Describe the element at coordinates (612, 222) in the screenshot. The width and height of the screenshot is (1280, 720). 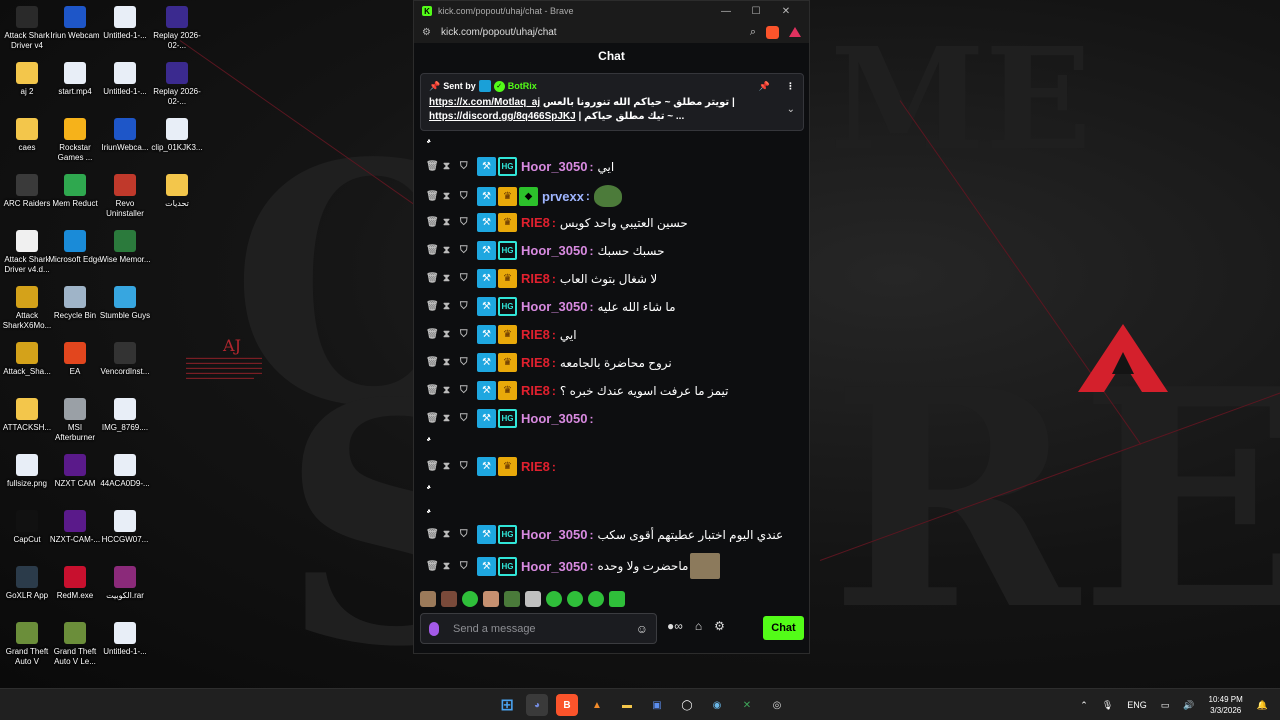
I see `chat-message: 🗑 ⧗ ⛉ ⚒ ♛ RIE8: حسين العتيبي واحد كويس` at that location.